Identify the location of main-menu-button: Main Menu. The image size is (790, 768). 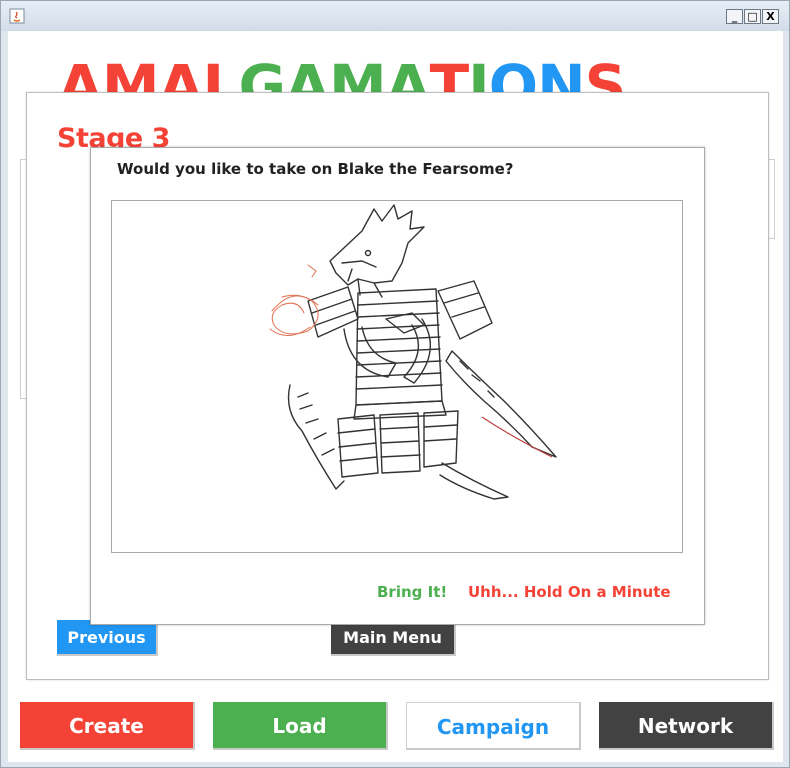
(393, 638).